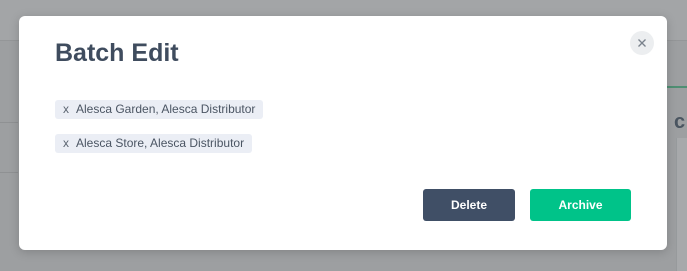 This screenshot has height=271, width=687. What do you see at coordinates (160, 143) in the screenshot?
I see `tag-label: Alesca Store, Alesca Distributor` at bounding box center [160, 143].